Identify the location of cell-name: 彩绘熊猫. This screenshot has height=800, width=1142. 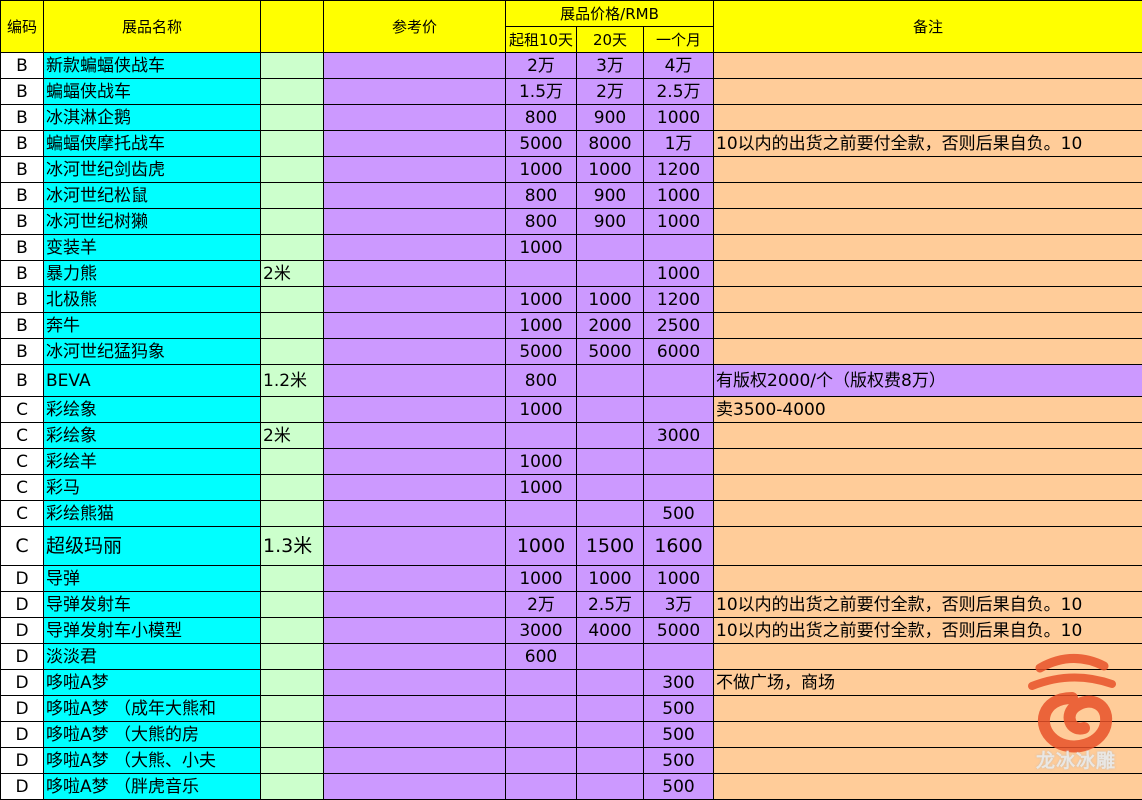
(152, 514).